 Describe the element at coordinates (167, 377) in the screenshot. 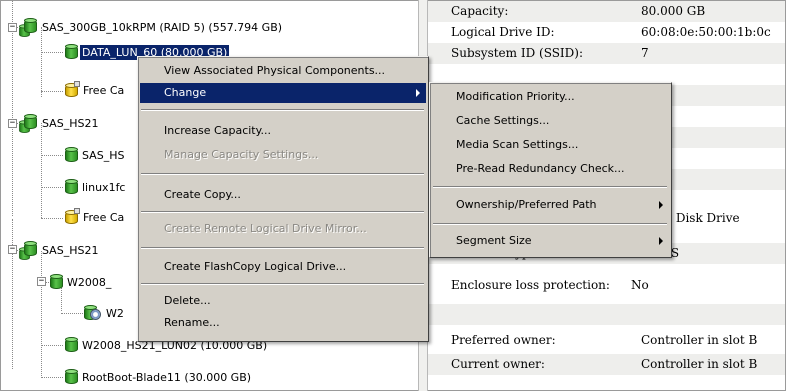

I see `tree-item-label: RootBoot-Blade11 (30.000 GB)` at that location.